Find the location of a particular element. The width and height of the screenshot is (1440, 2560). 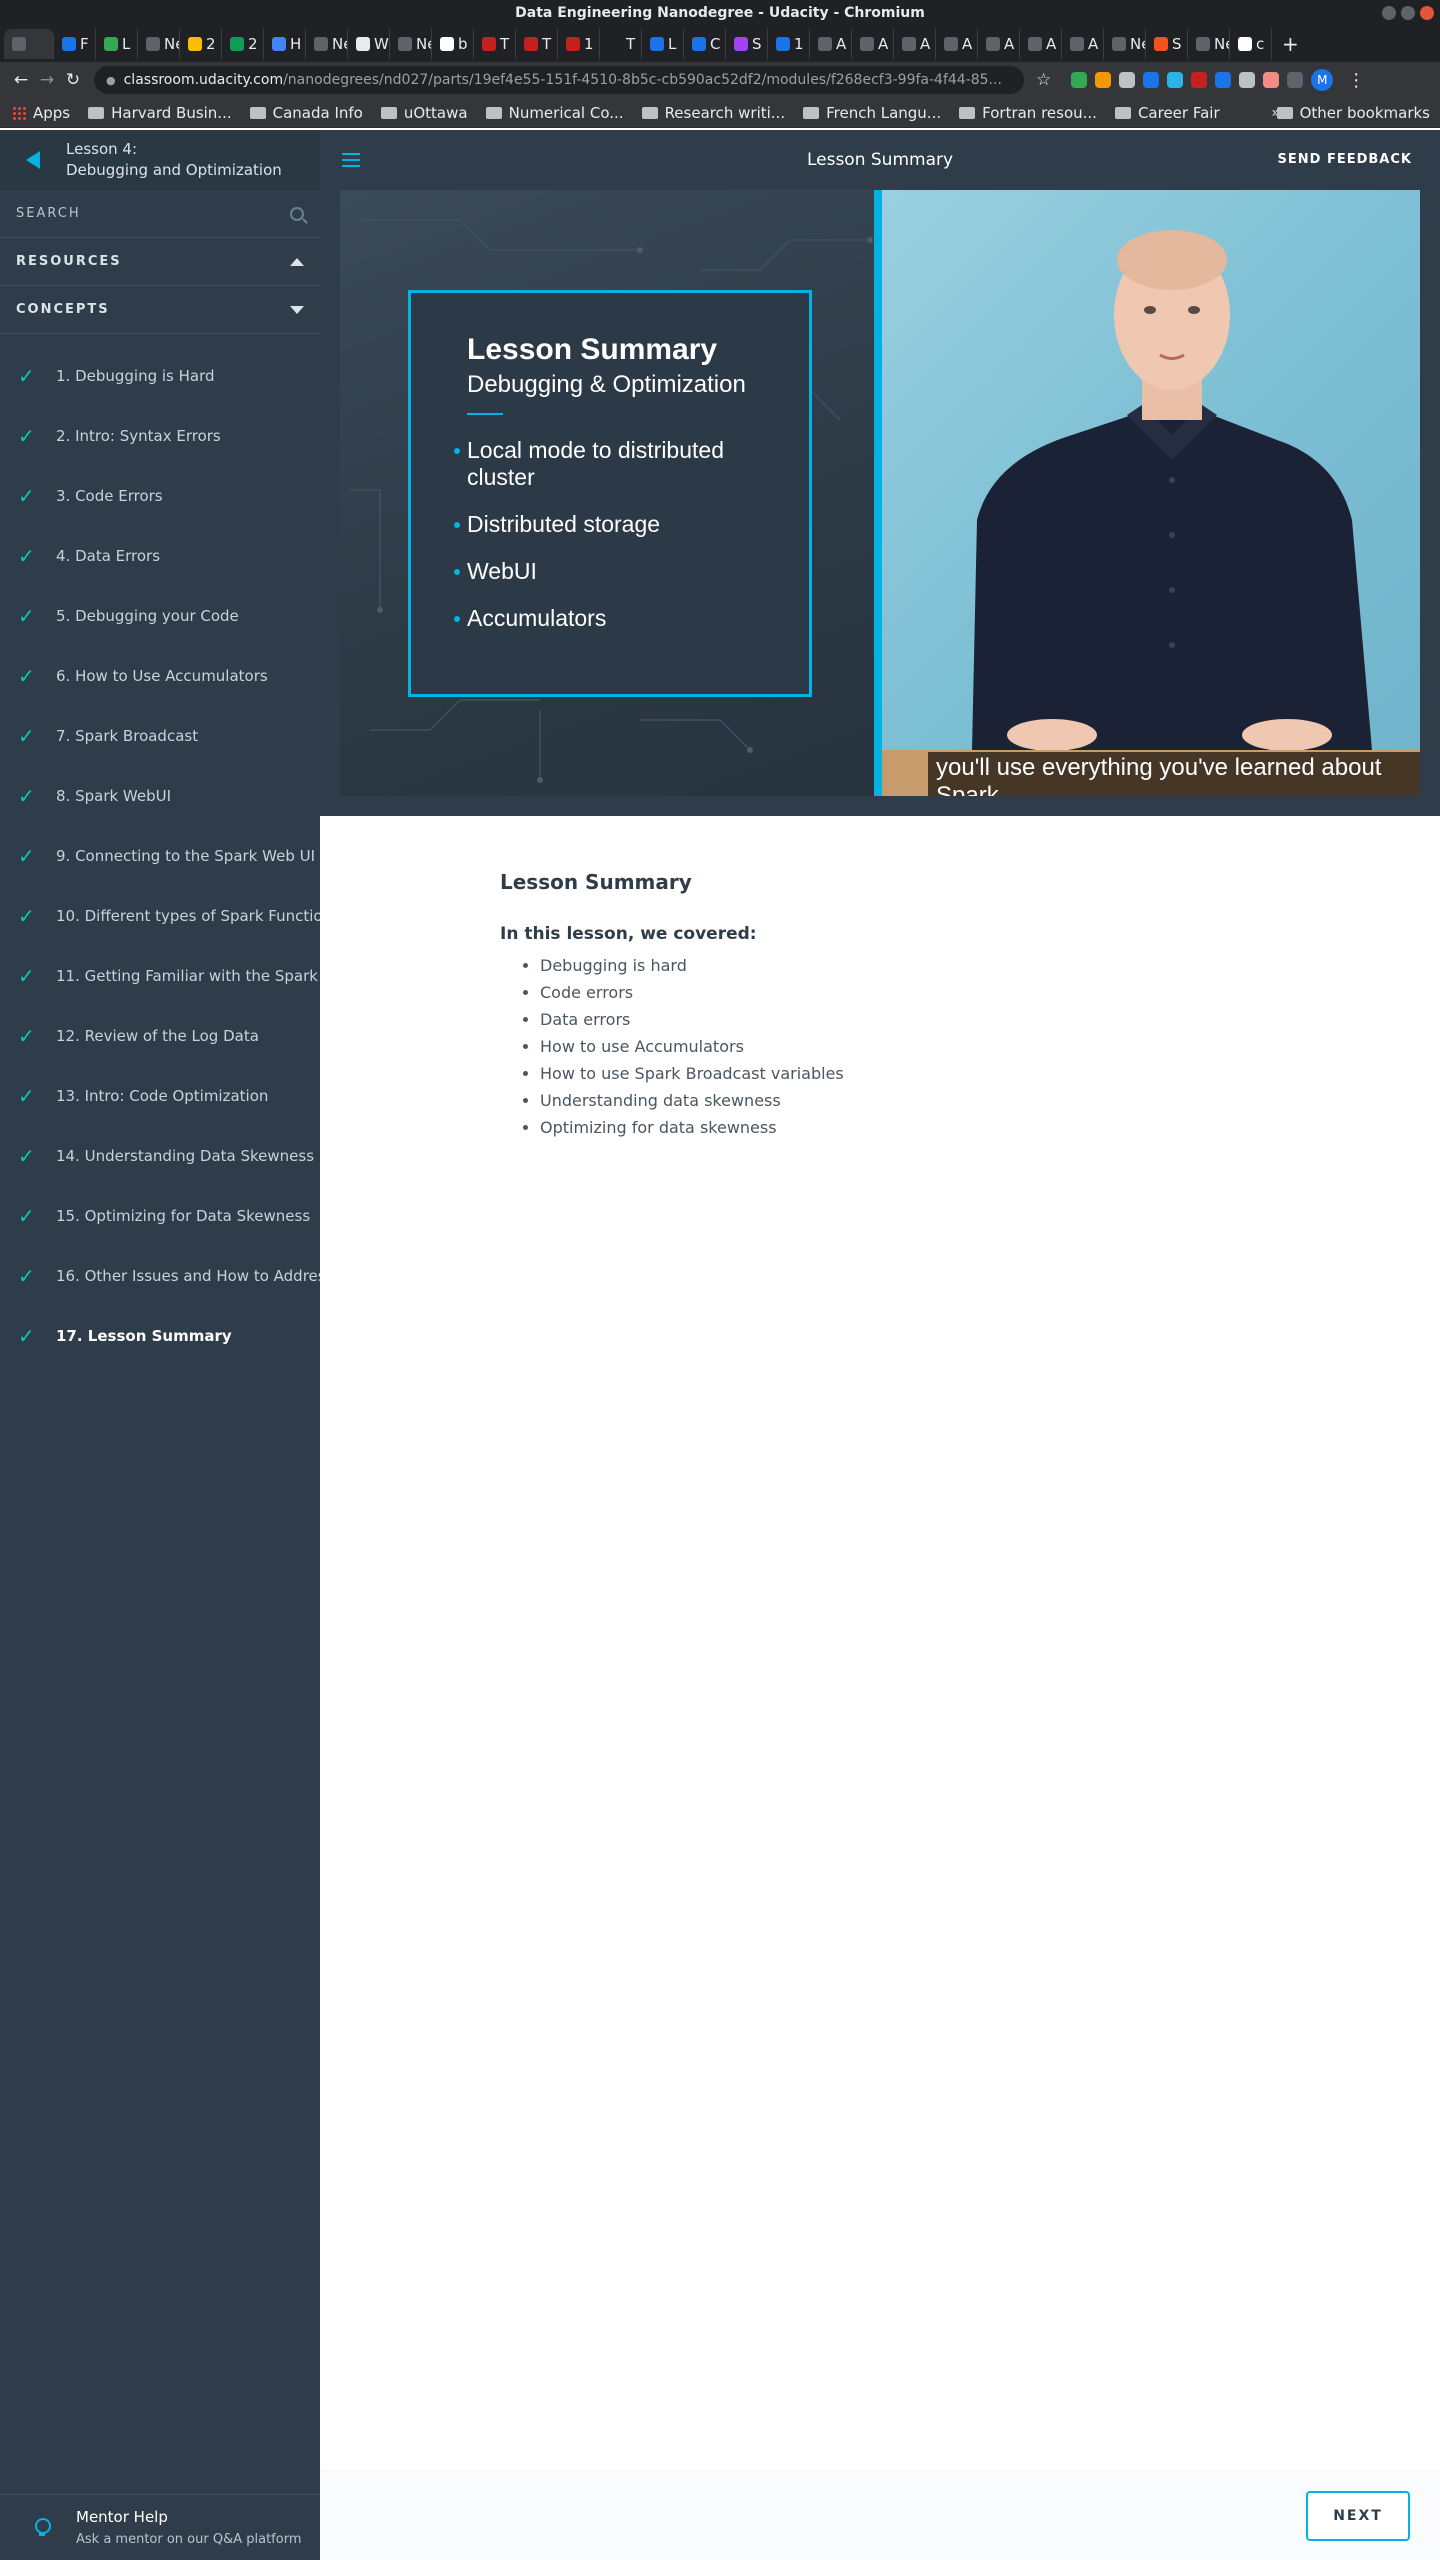

concept-label: 2. Intro: Syntax Errors is located at coordinates (138, 436).